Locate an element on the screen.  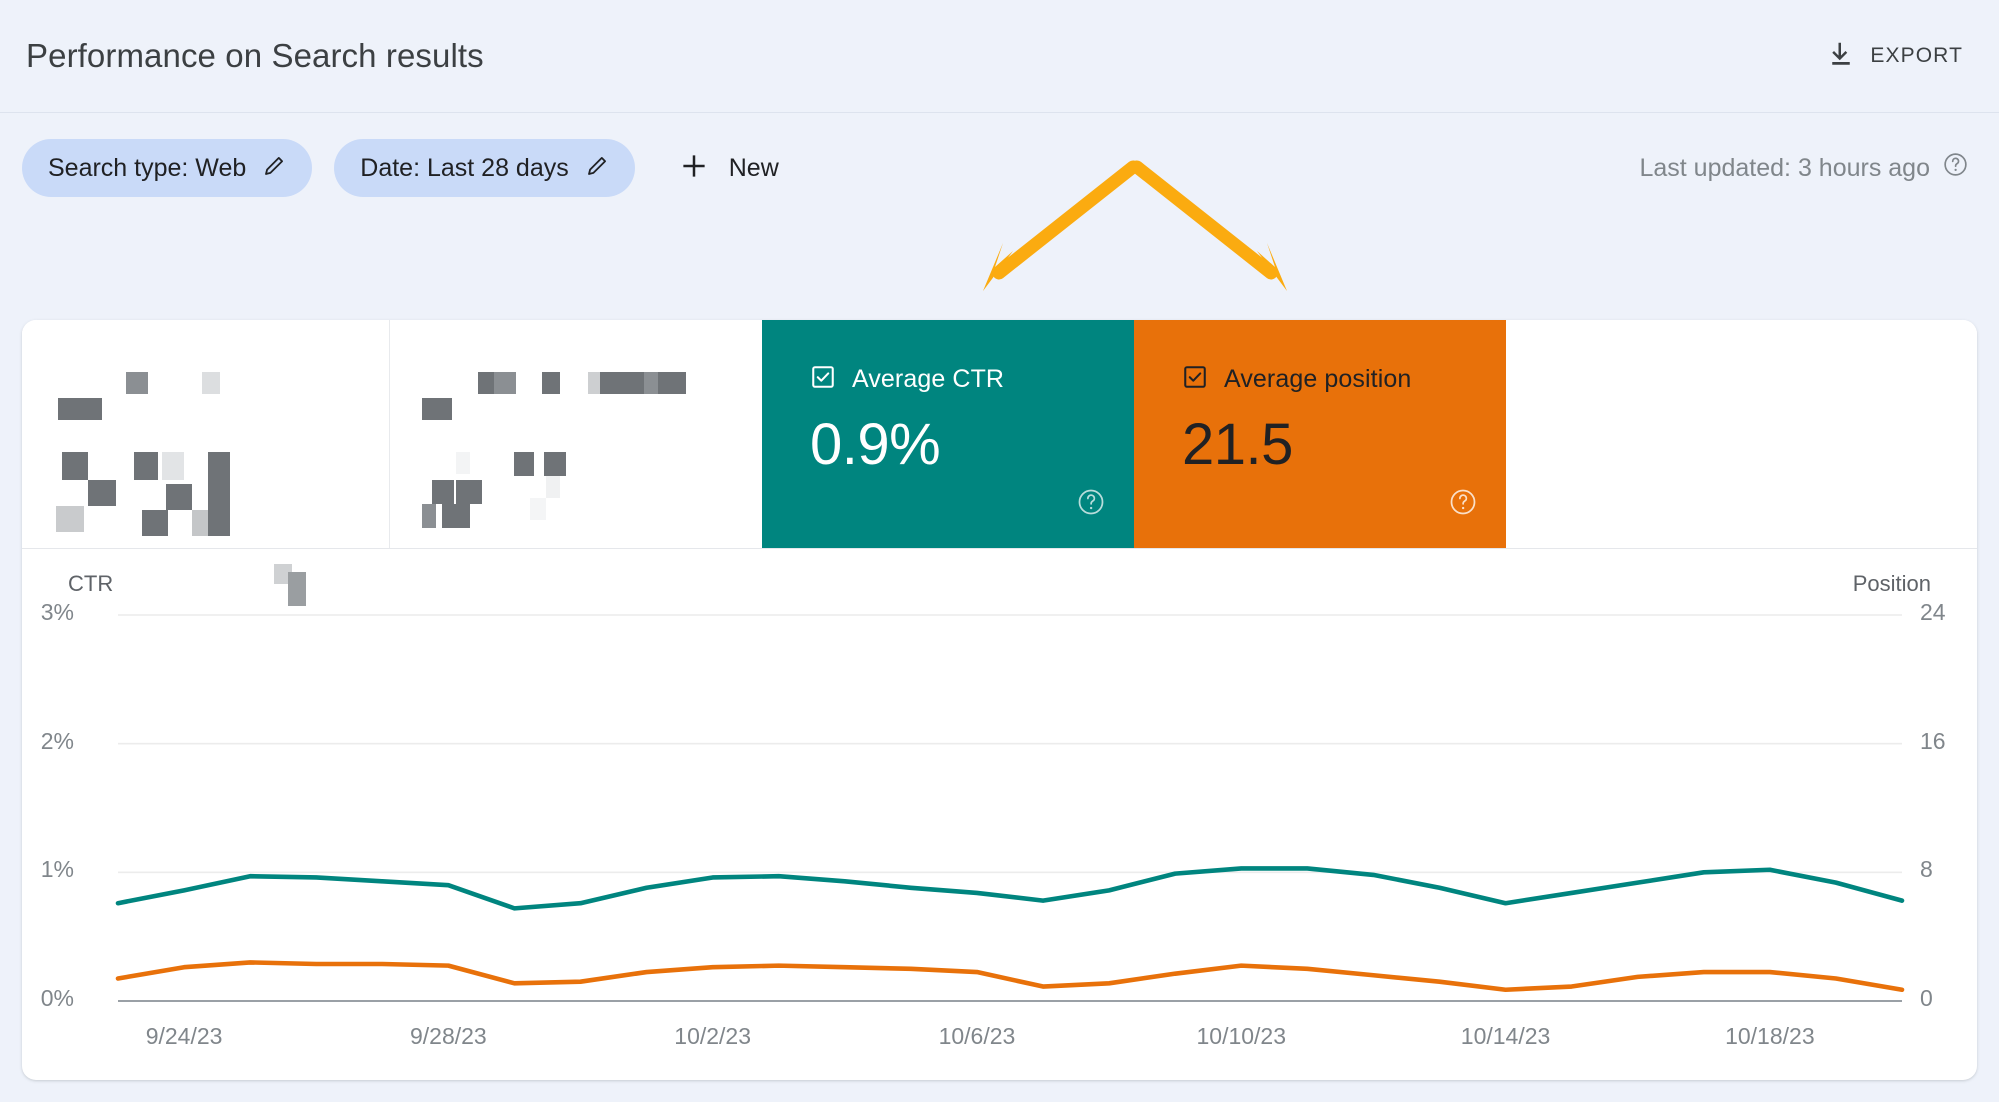
metric-value: 0.9% is located at coordinates (875, 444).